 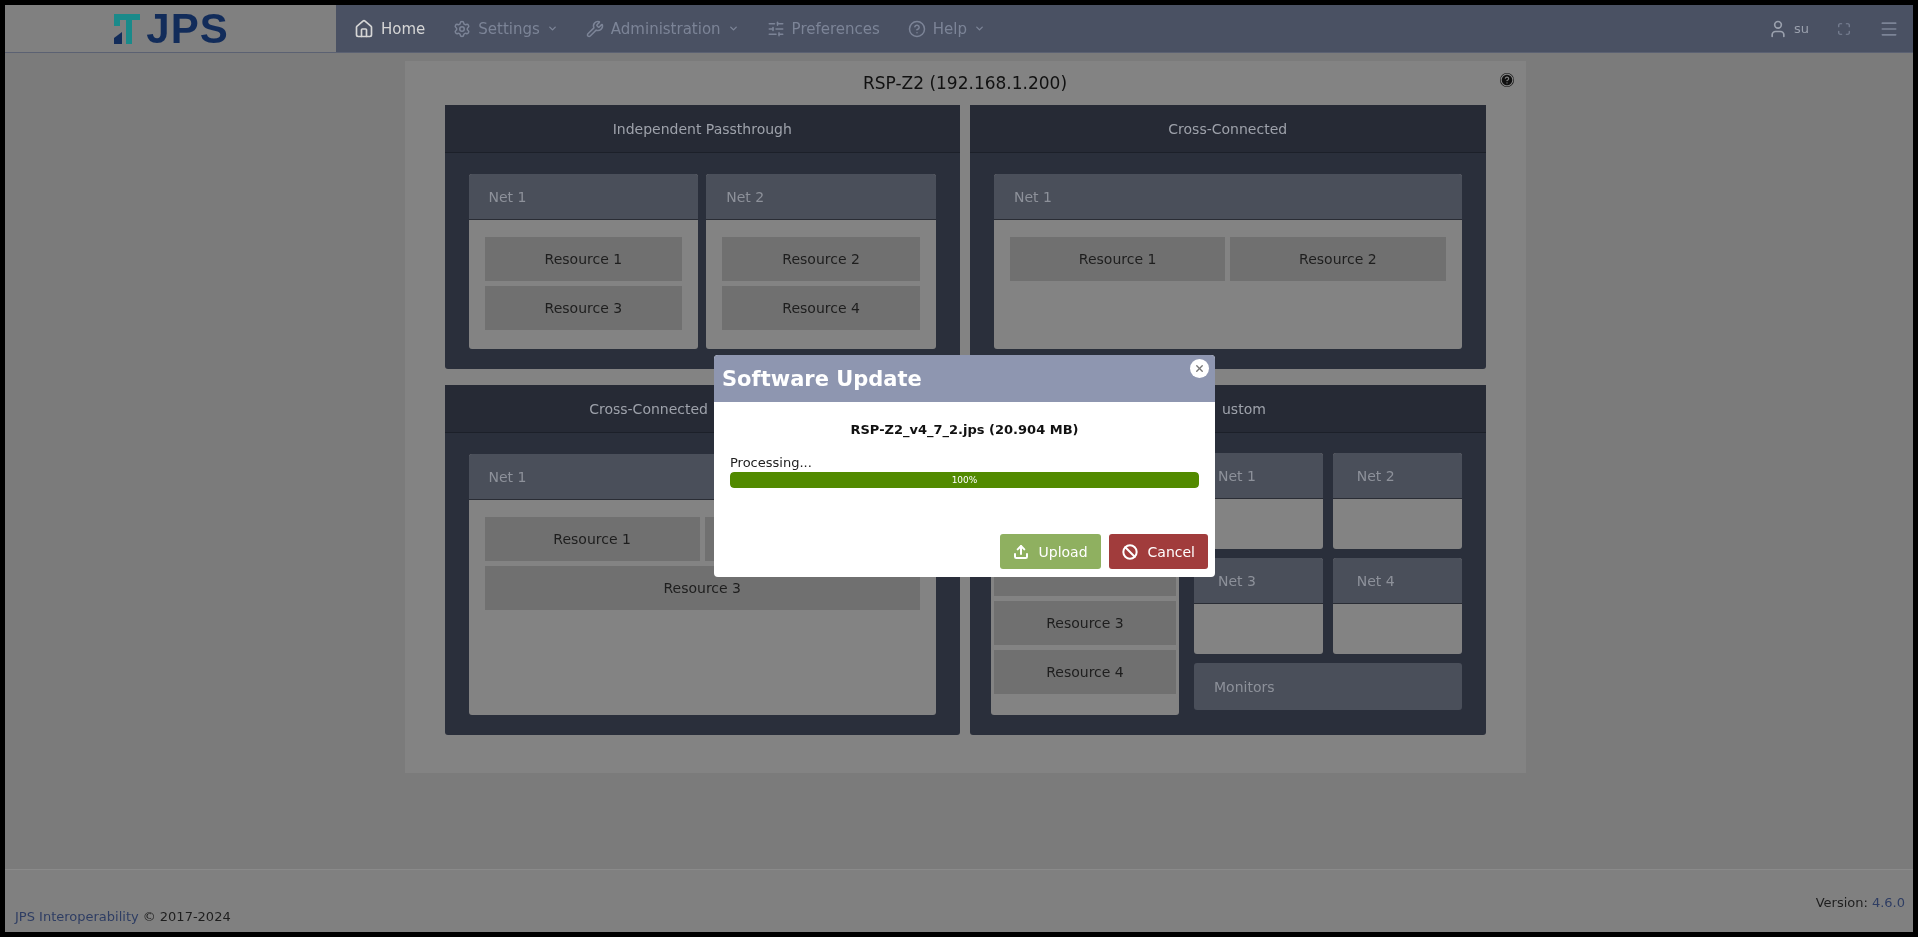 I want to click on nav-menu-item: Home, so click(x=390, y=28).